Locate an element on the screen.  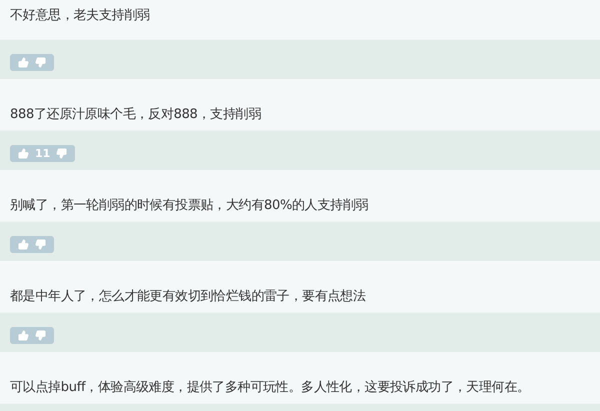
comment-text: 不好意思，老夫支持削弱 is located at coordinates (80, 15).